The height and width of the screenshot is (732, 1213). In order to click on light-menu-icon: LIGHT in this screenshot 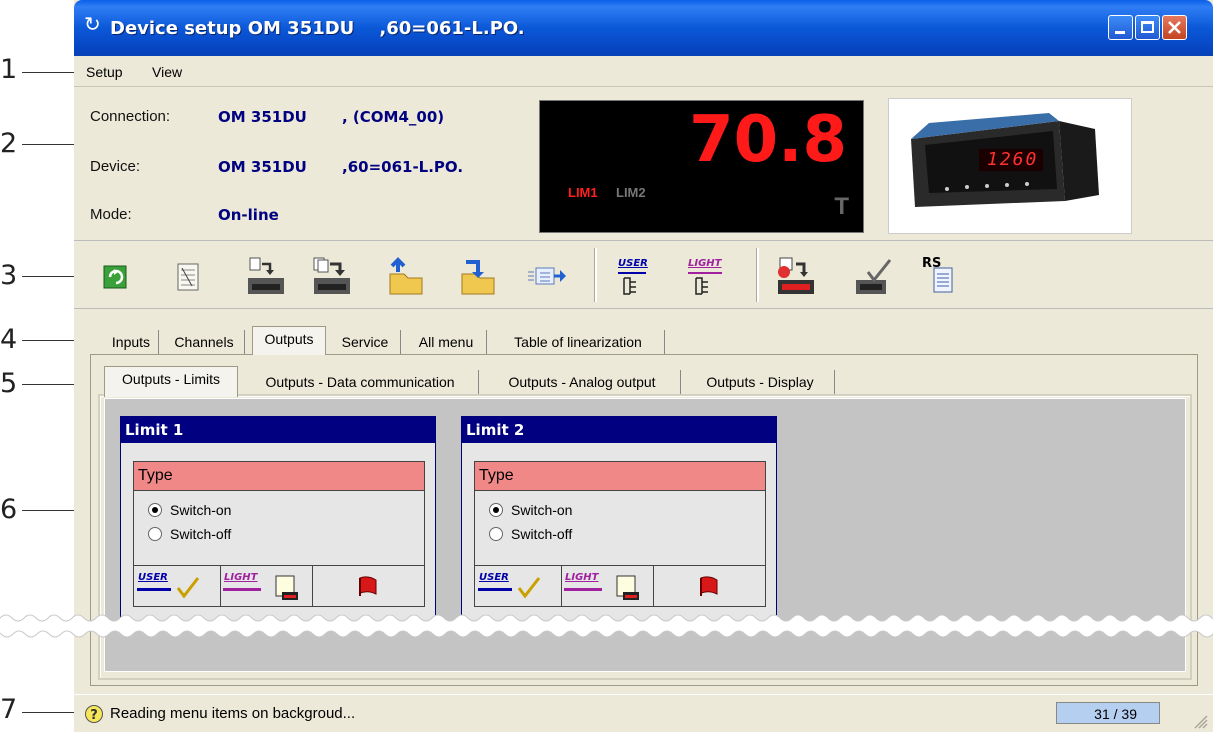, I will do `click(706, 276)`.